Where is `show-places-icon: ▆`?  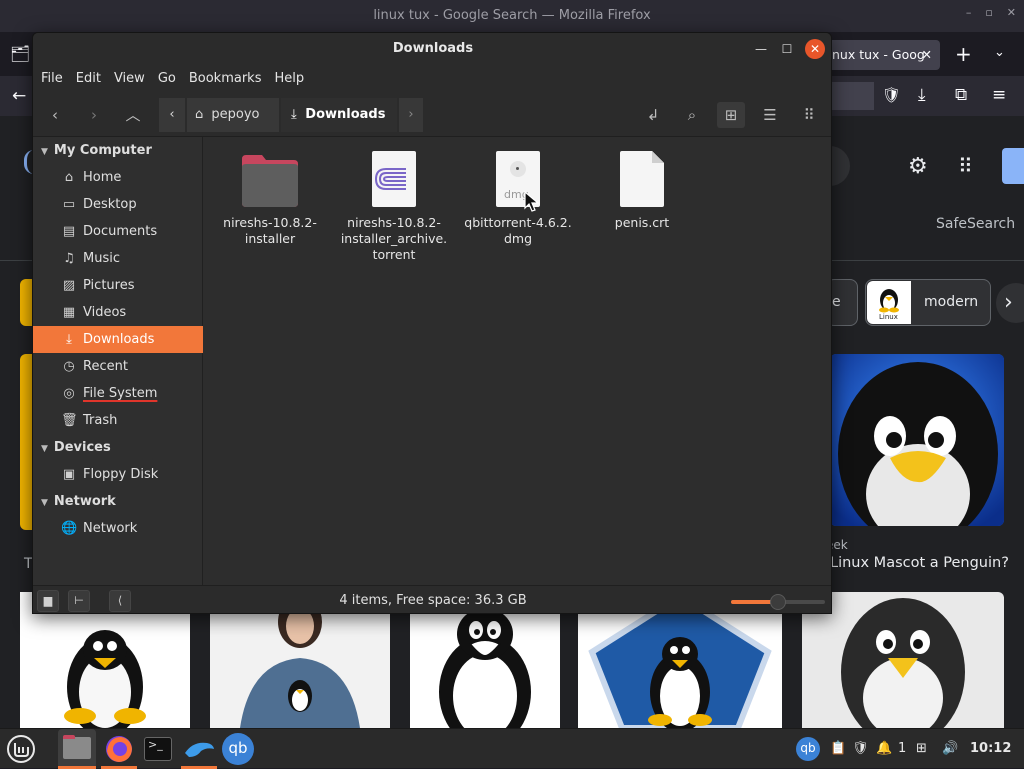 show-places-icon: ▆ is located at coordinates (48, 601).